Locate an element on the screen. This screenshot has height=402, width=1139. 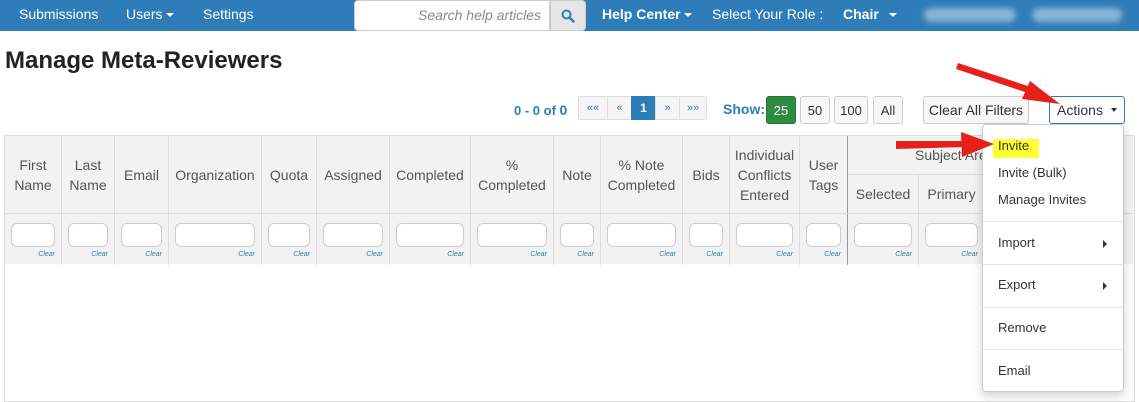
filter-note is located at coordinates (577, 235).